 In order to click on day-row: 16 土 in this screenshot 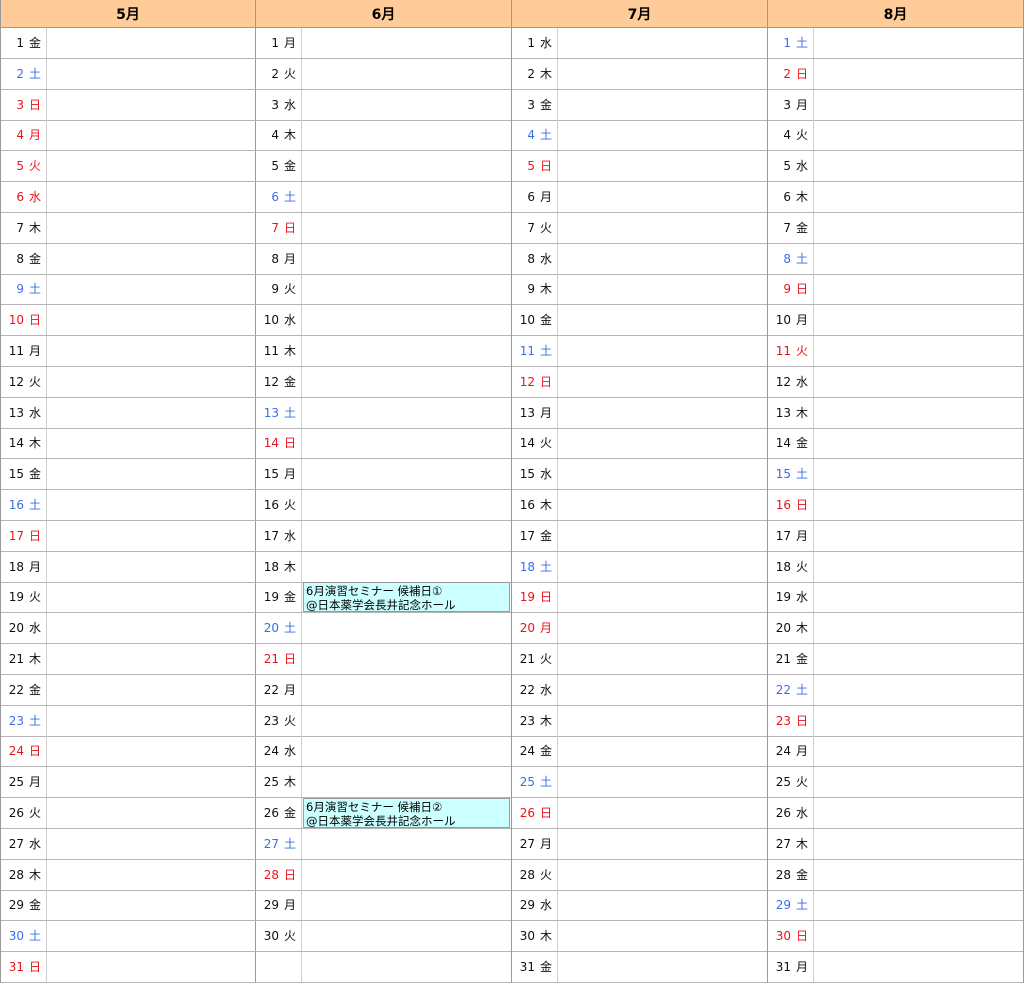, I will do `click(128, 505)`.